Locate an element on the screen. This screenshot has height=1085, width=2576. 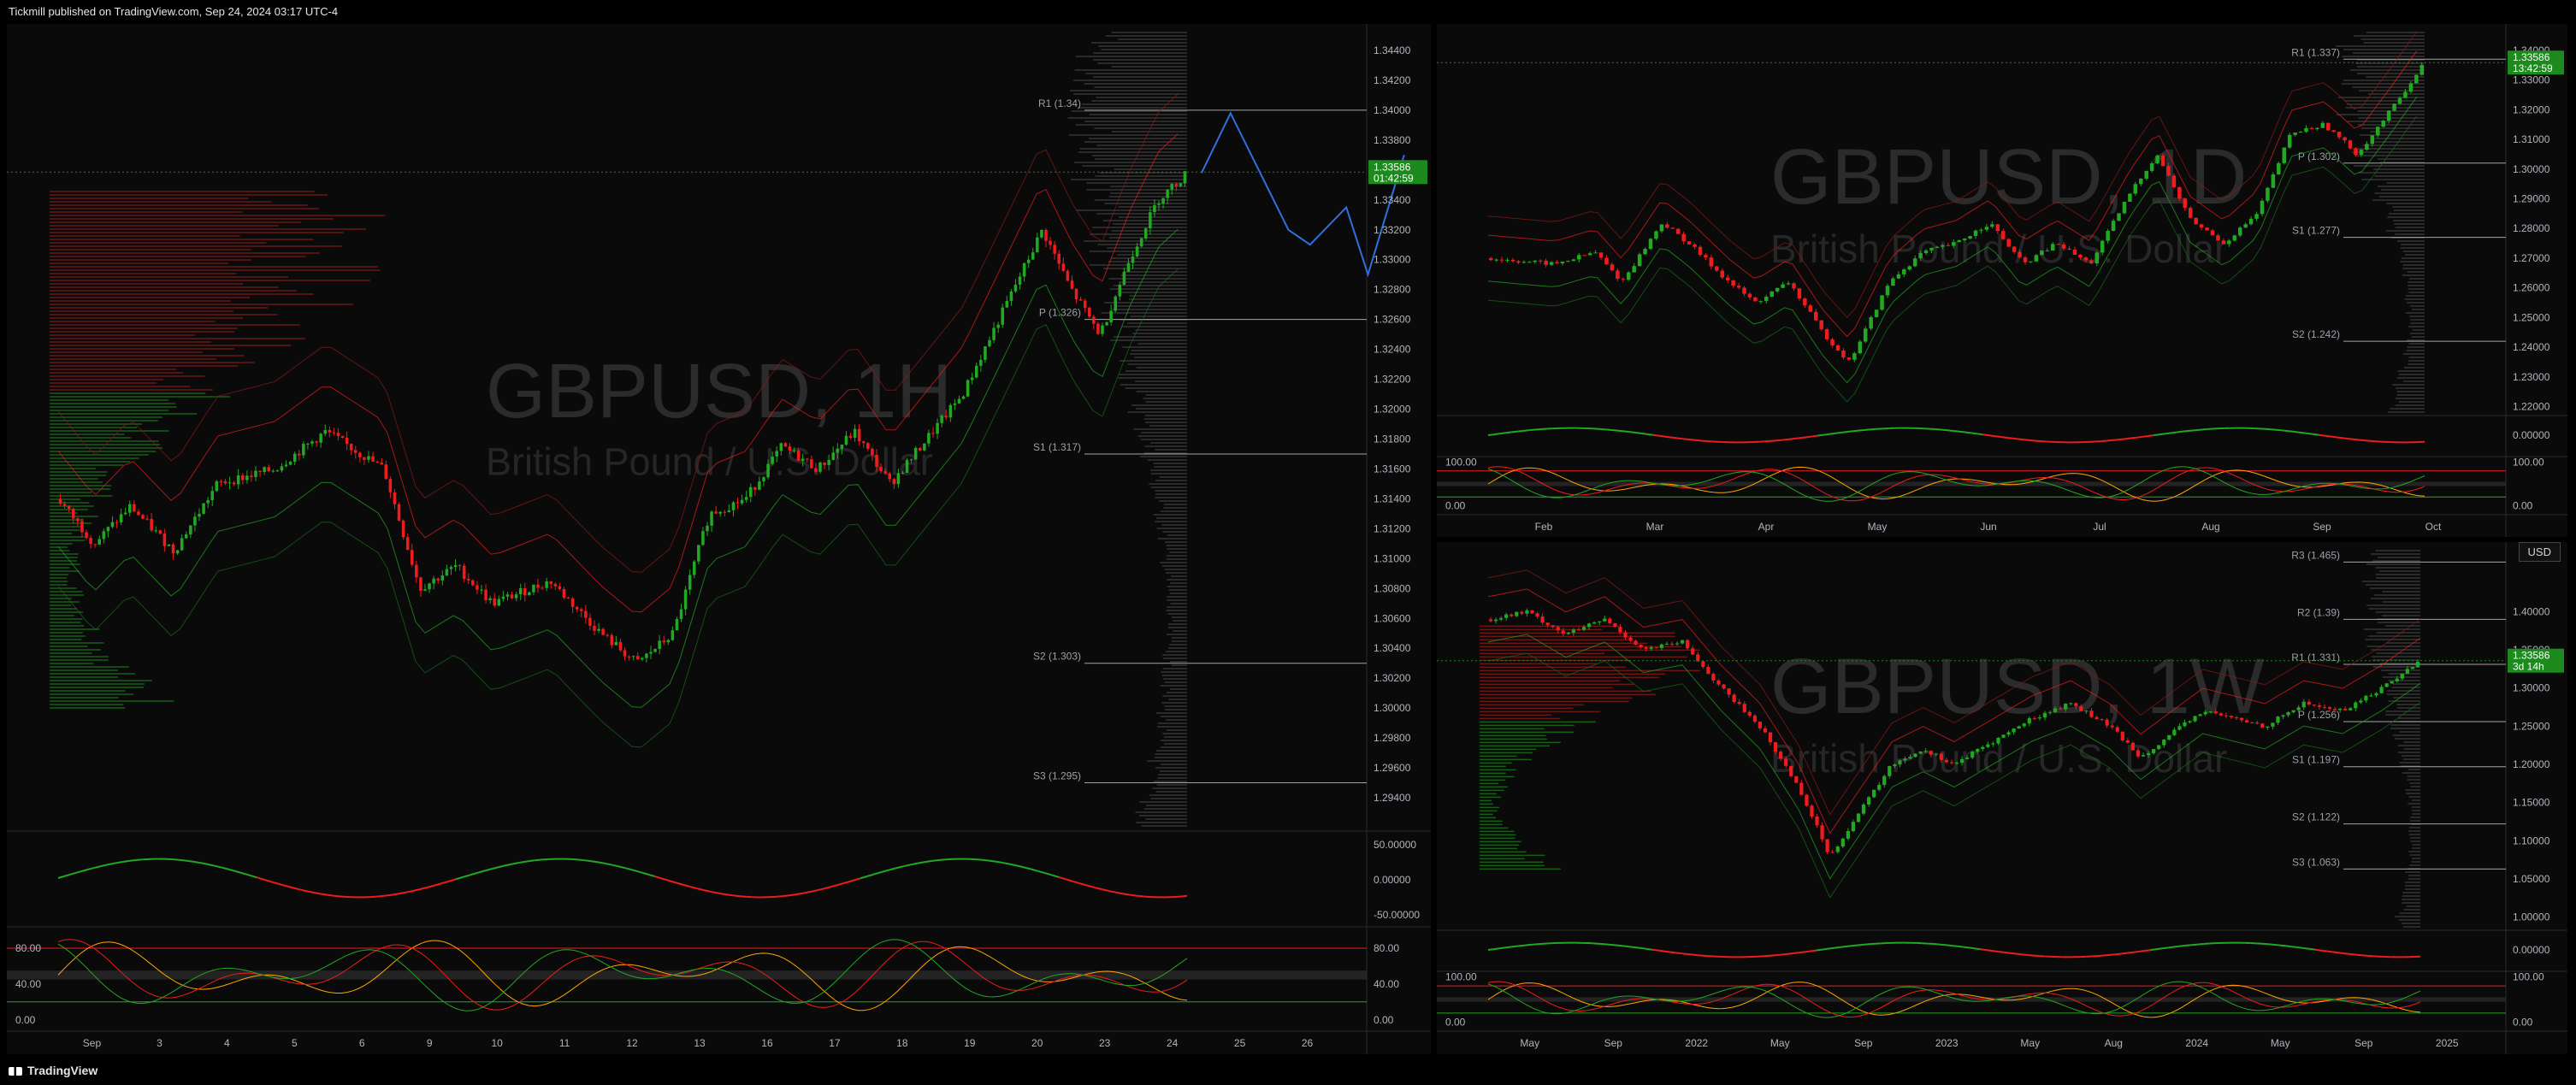
time-axis-tick: Jul is located at coordinates (2099, 527).